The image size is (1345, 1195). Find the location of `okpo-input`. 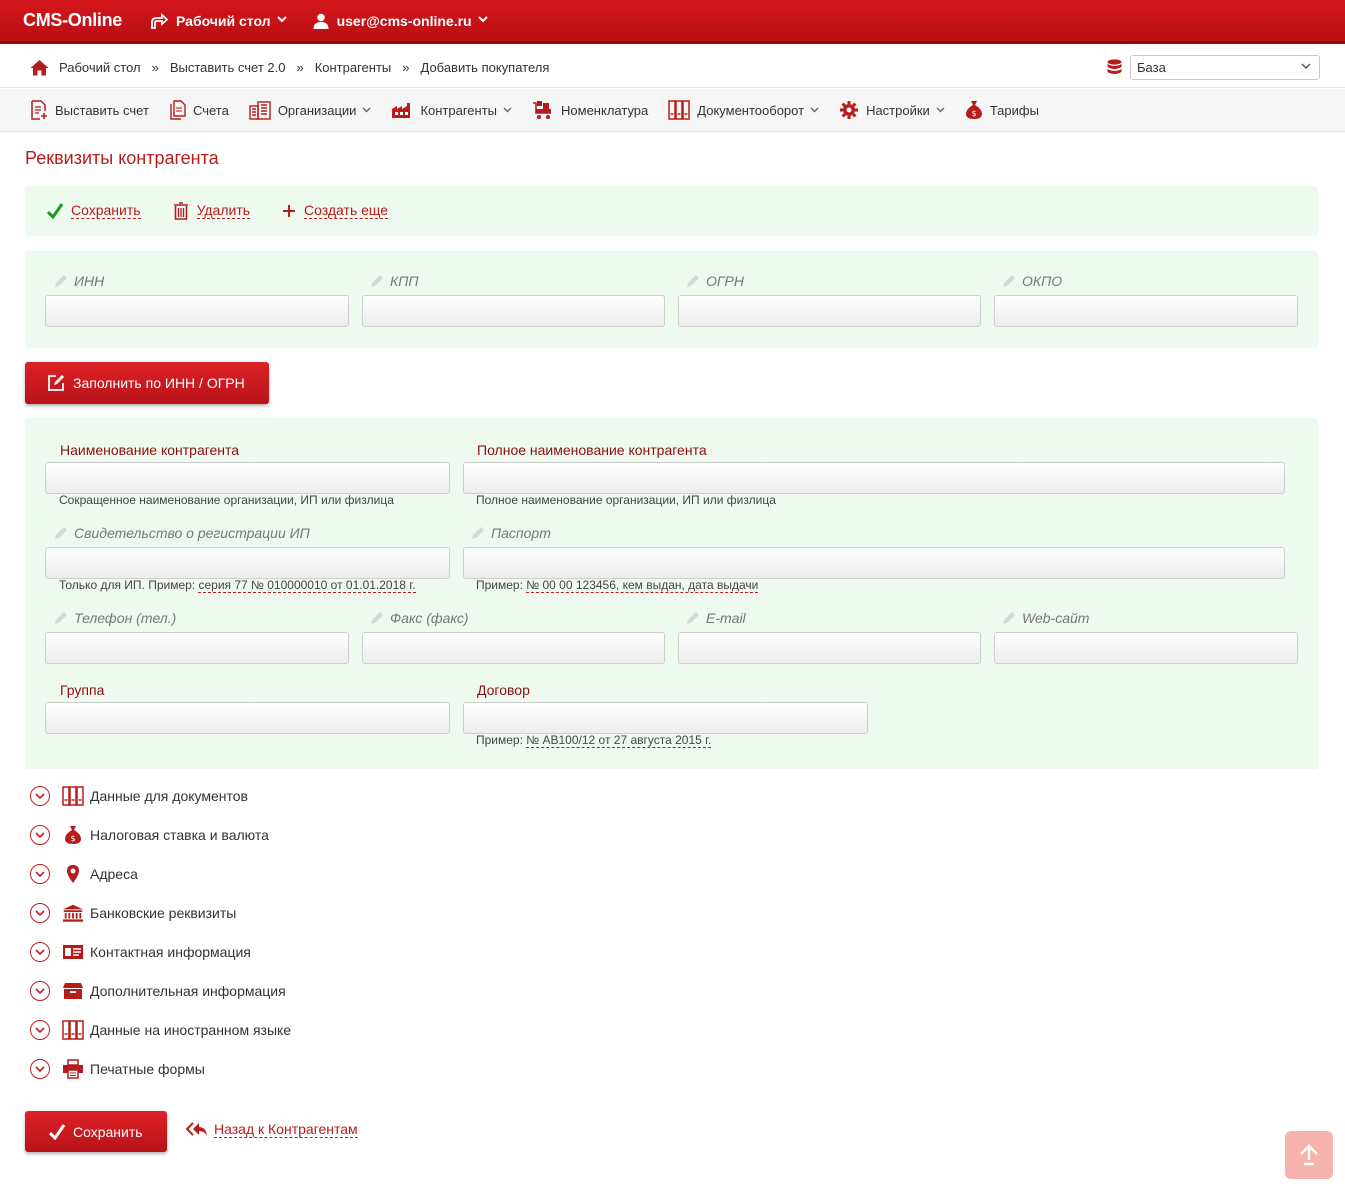

okpo-input is located at coordinates (1146, 311).